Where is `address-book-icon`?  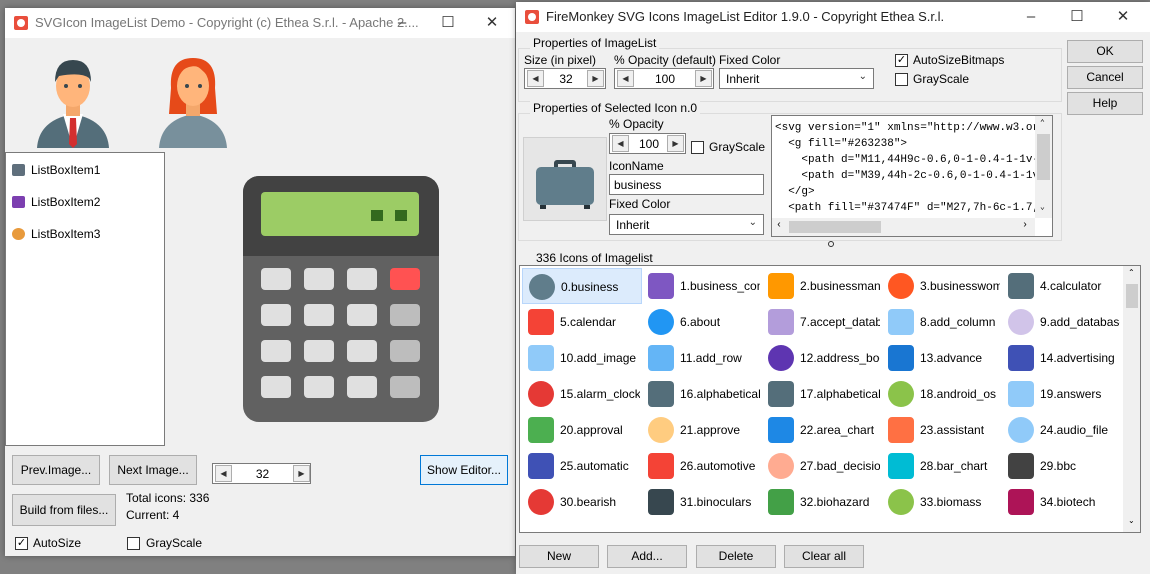 address-book-icon is located at coordinates (781, 358).